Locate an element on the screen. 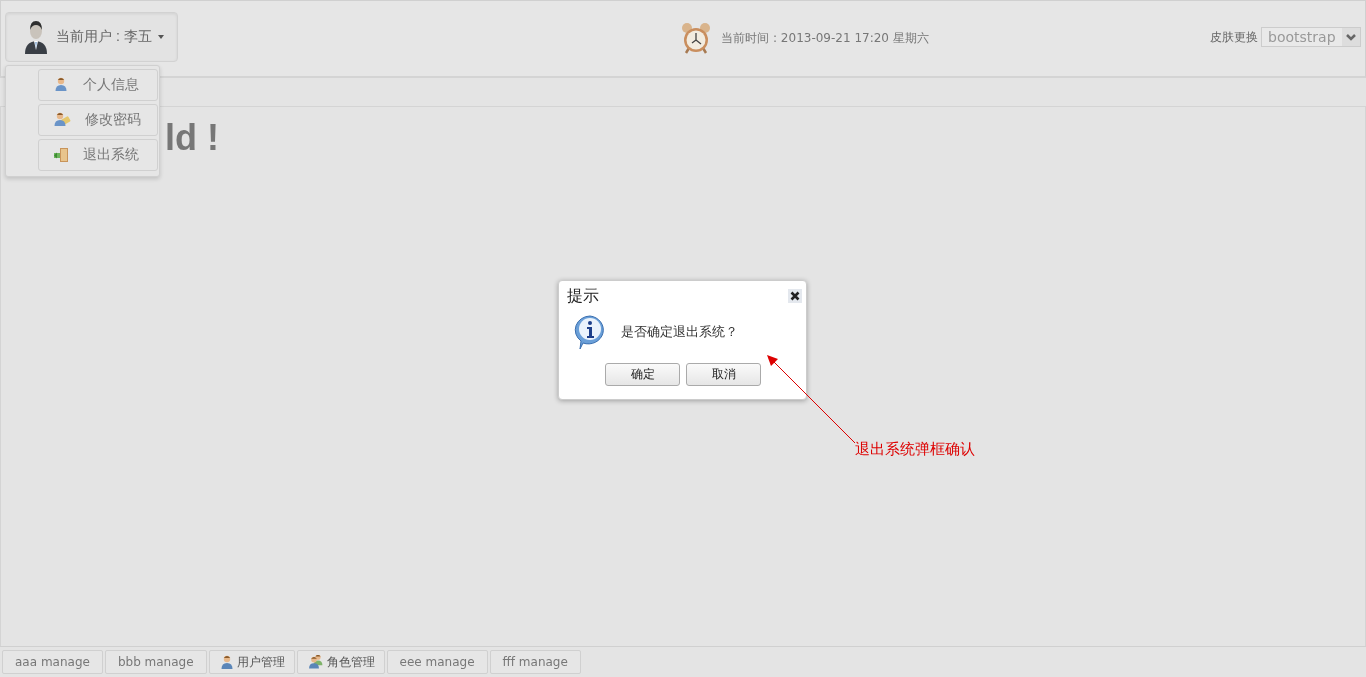 Image resolution: width=1366 pixels, height=677 pixels. skin-select: bootstrap is located at coordinates (1311, 37).